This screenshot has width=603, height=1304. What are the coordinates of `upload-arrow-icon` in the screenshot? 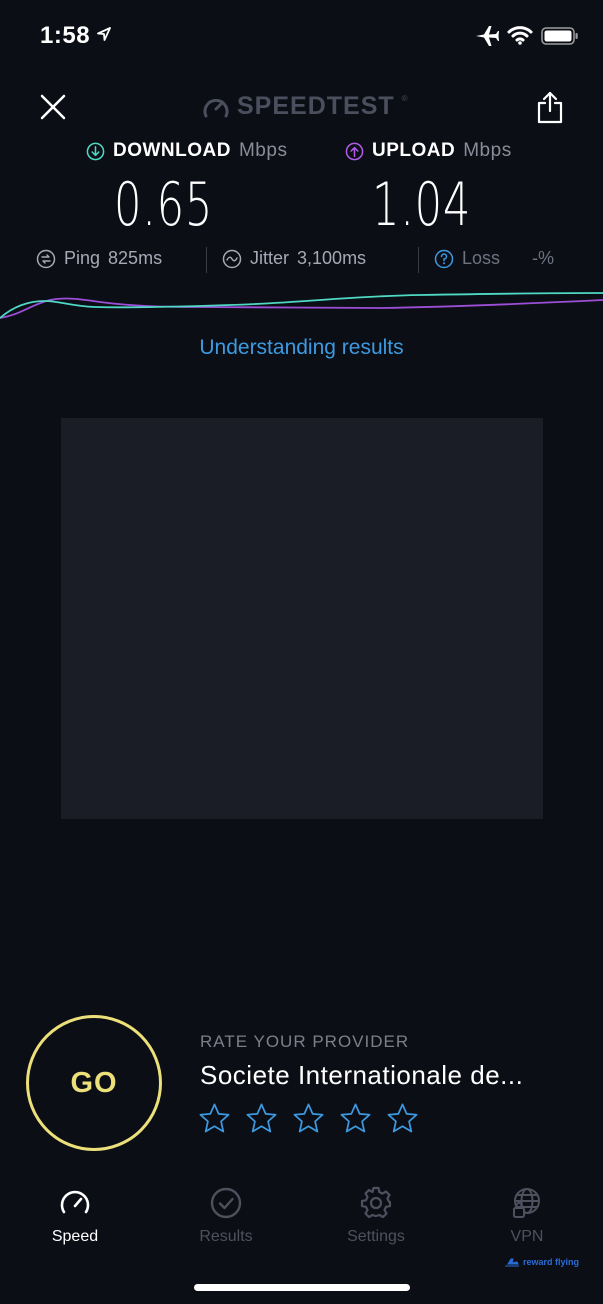 It's located at (354, 151).